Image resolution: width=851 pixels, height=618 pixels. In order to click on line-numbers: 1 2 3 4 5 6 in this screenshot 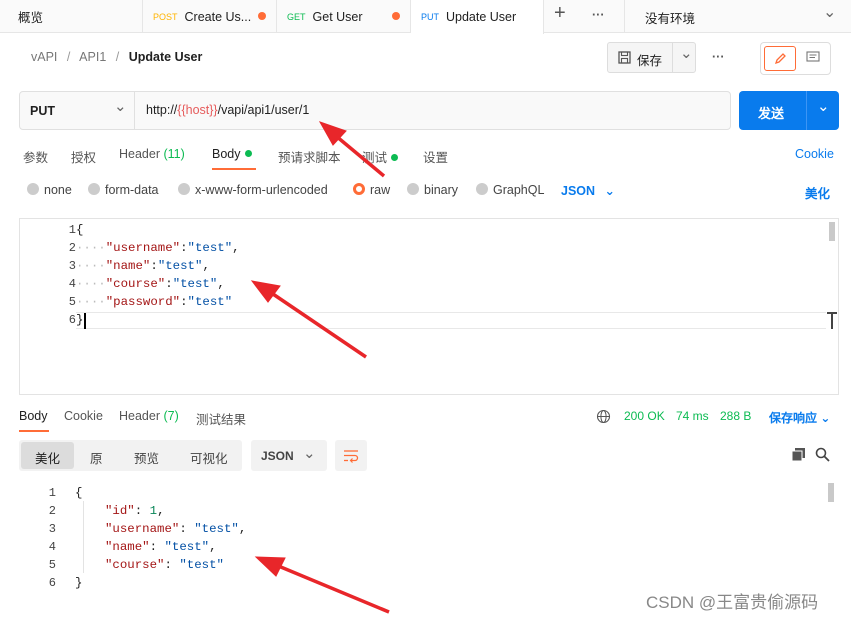, I will do `click(50, 306)`.